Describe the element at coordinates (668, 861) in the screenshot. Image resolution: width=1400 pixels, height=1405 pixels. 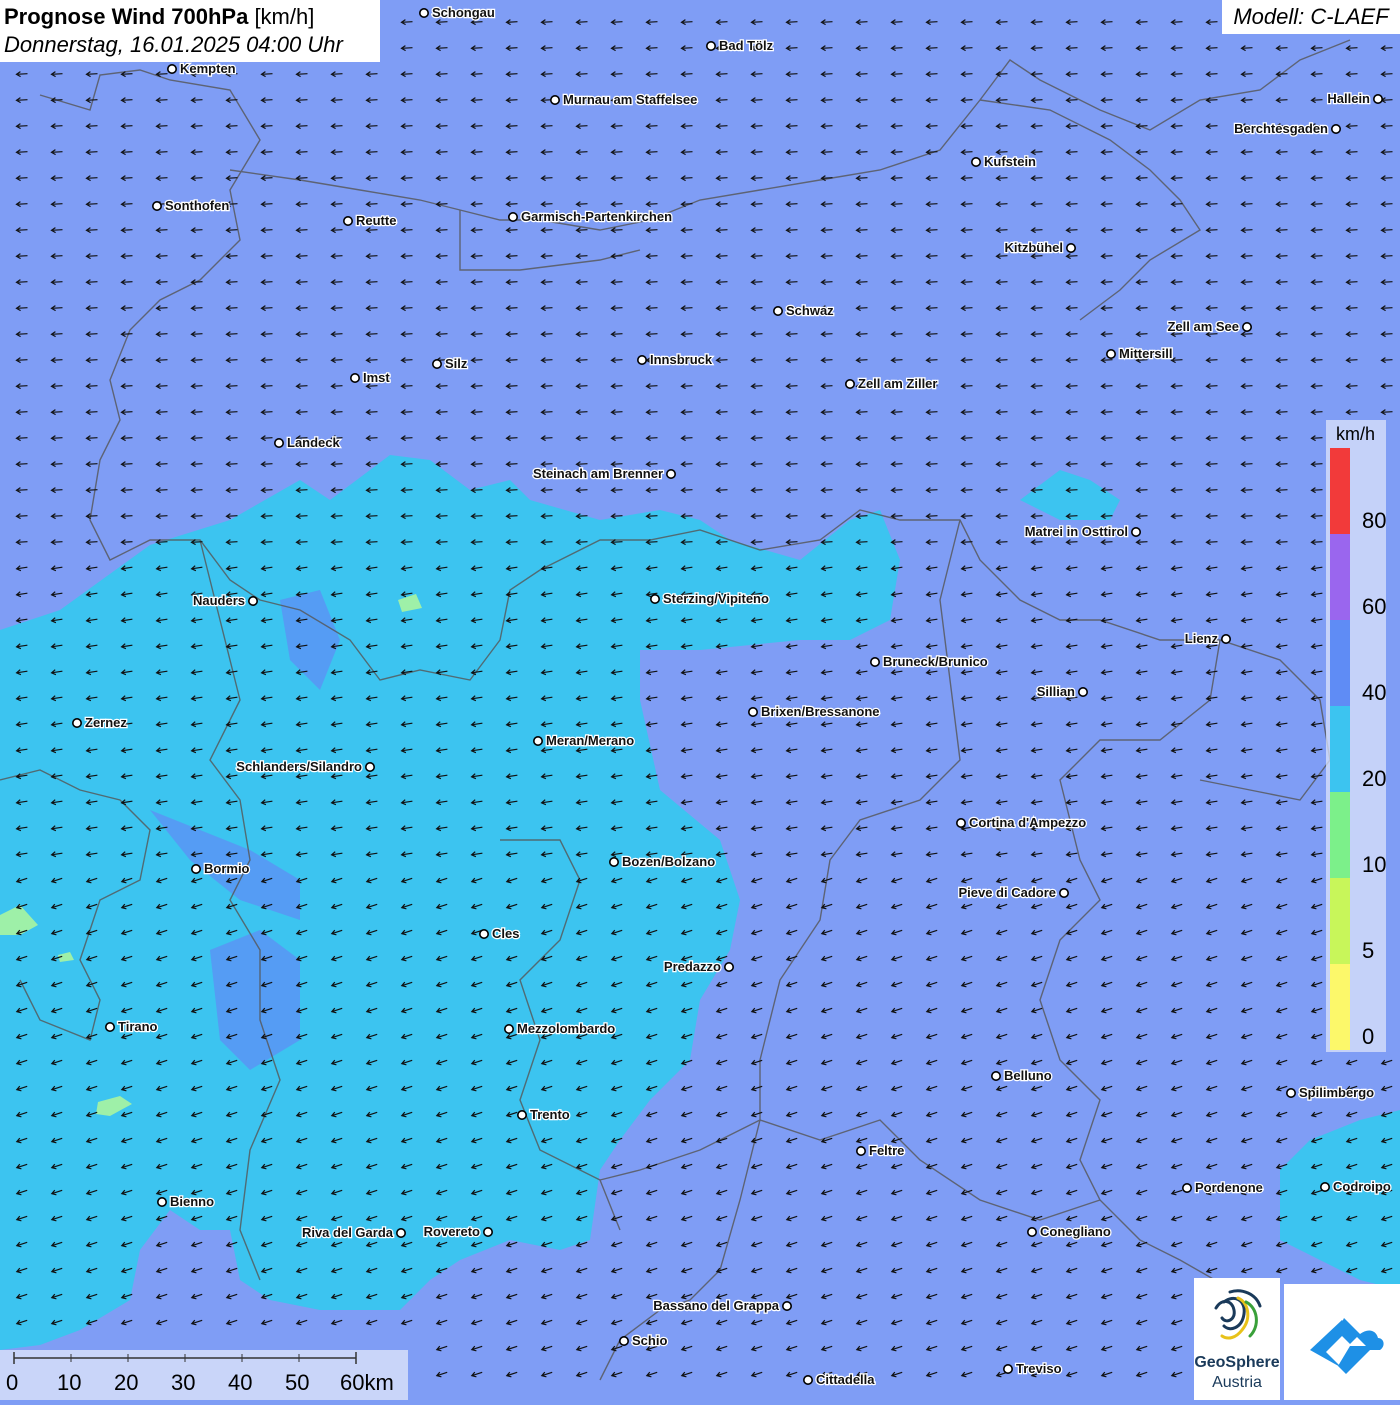
I see `city-label: Bozen/Bolzano` at that location.